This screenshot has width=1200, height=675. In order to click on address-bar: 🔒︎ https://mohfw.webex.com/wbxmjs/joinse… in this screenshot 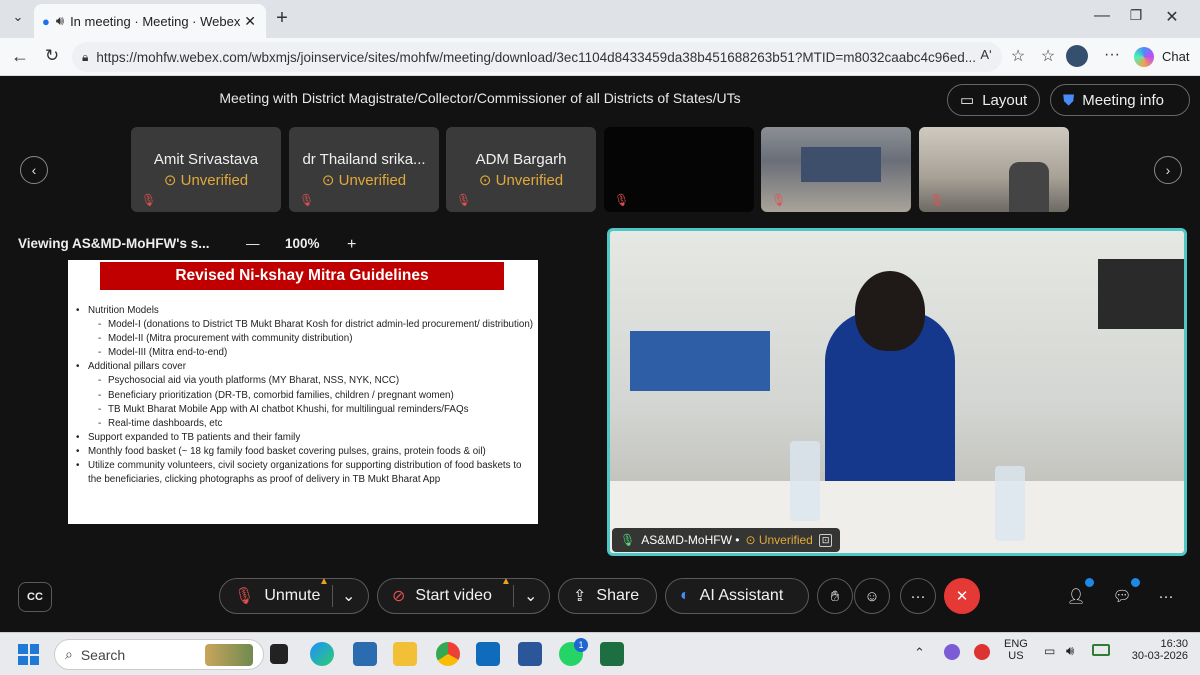, I will do `click(537, 57)`.